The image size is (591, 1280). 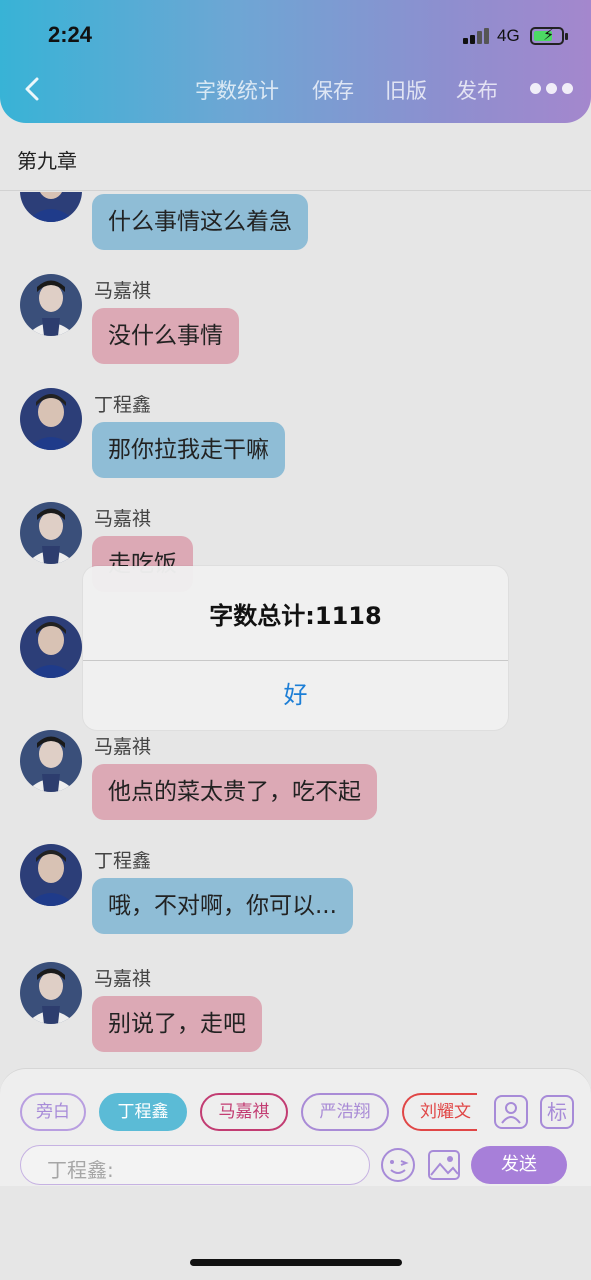 I want to click on message-bubble: 他点的菜太贵了，吃不起, so click(x=234, y=792).